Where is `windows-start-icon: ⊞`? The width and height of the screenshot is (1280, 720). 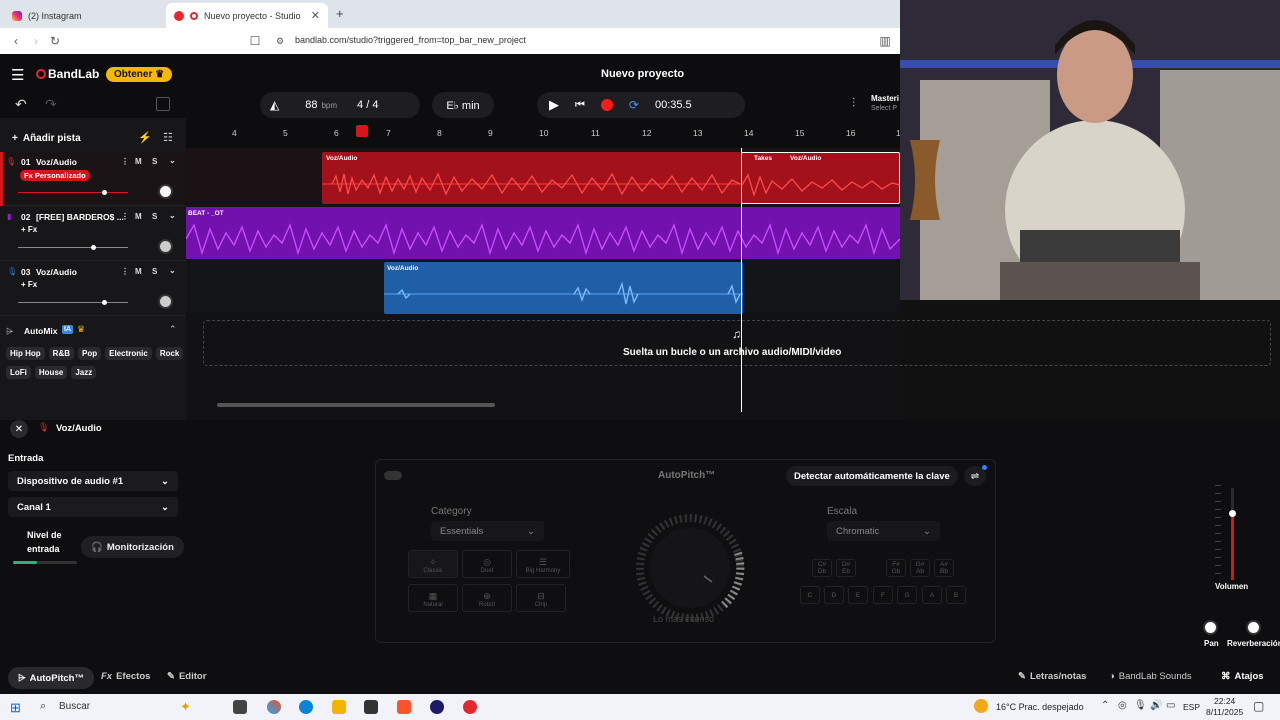 windows-start-icon: ⊞ is located at coordinates (15, 708).